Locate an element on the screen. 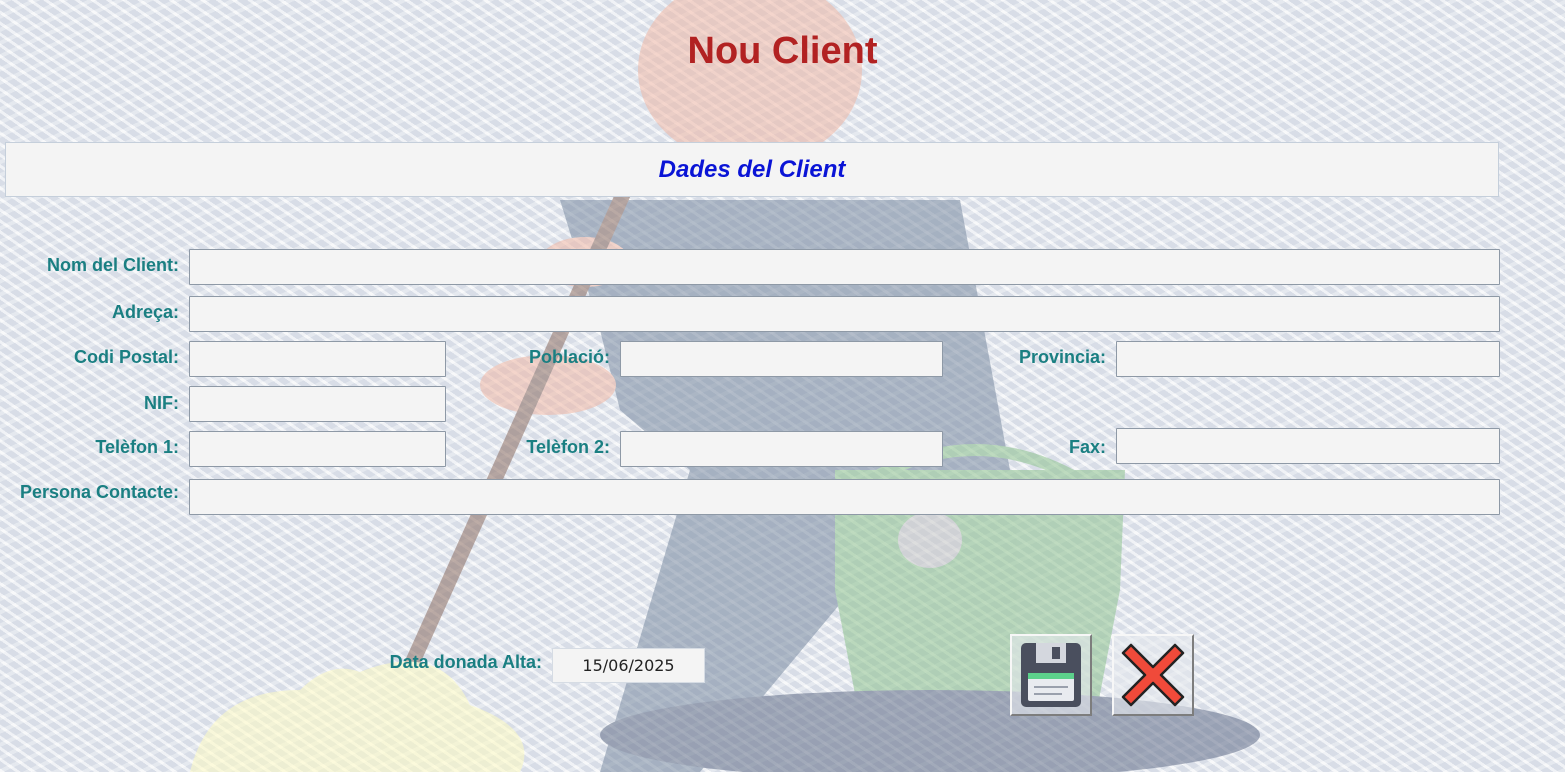 This screenshot has width=1565, height=772. fax-input is located at coordinates (1308, 446).